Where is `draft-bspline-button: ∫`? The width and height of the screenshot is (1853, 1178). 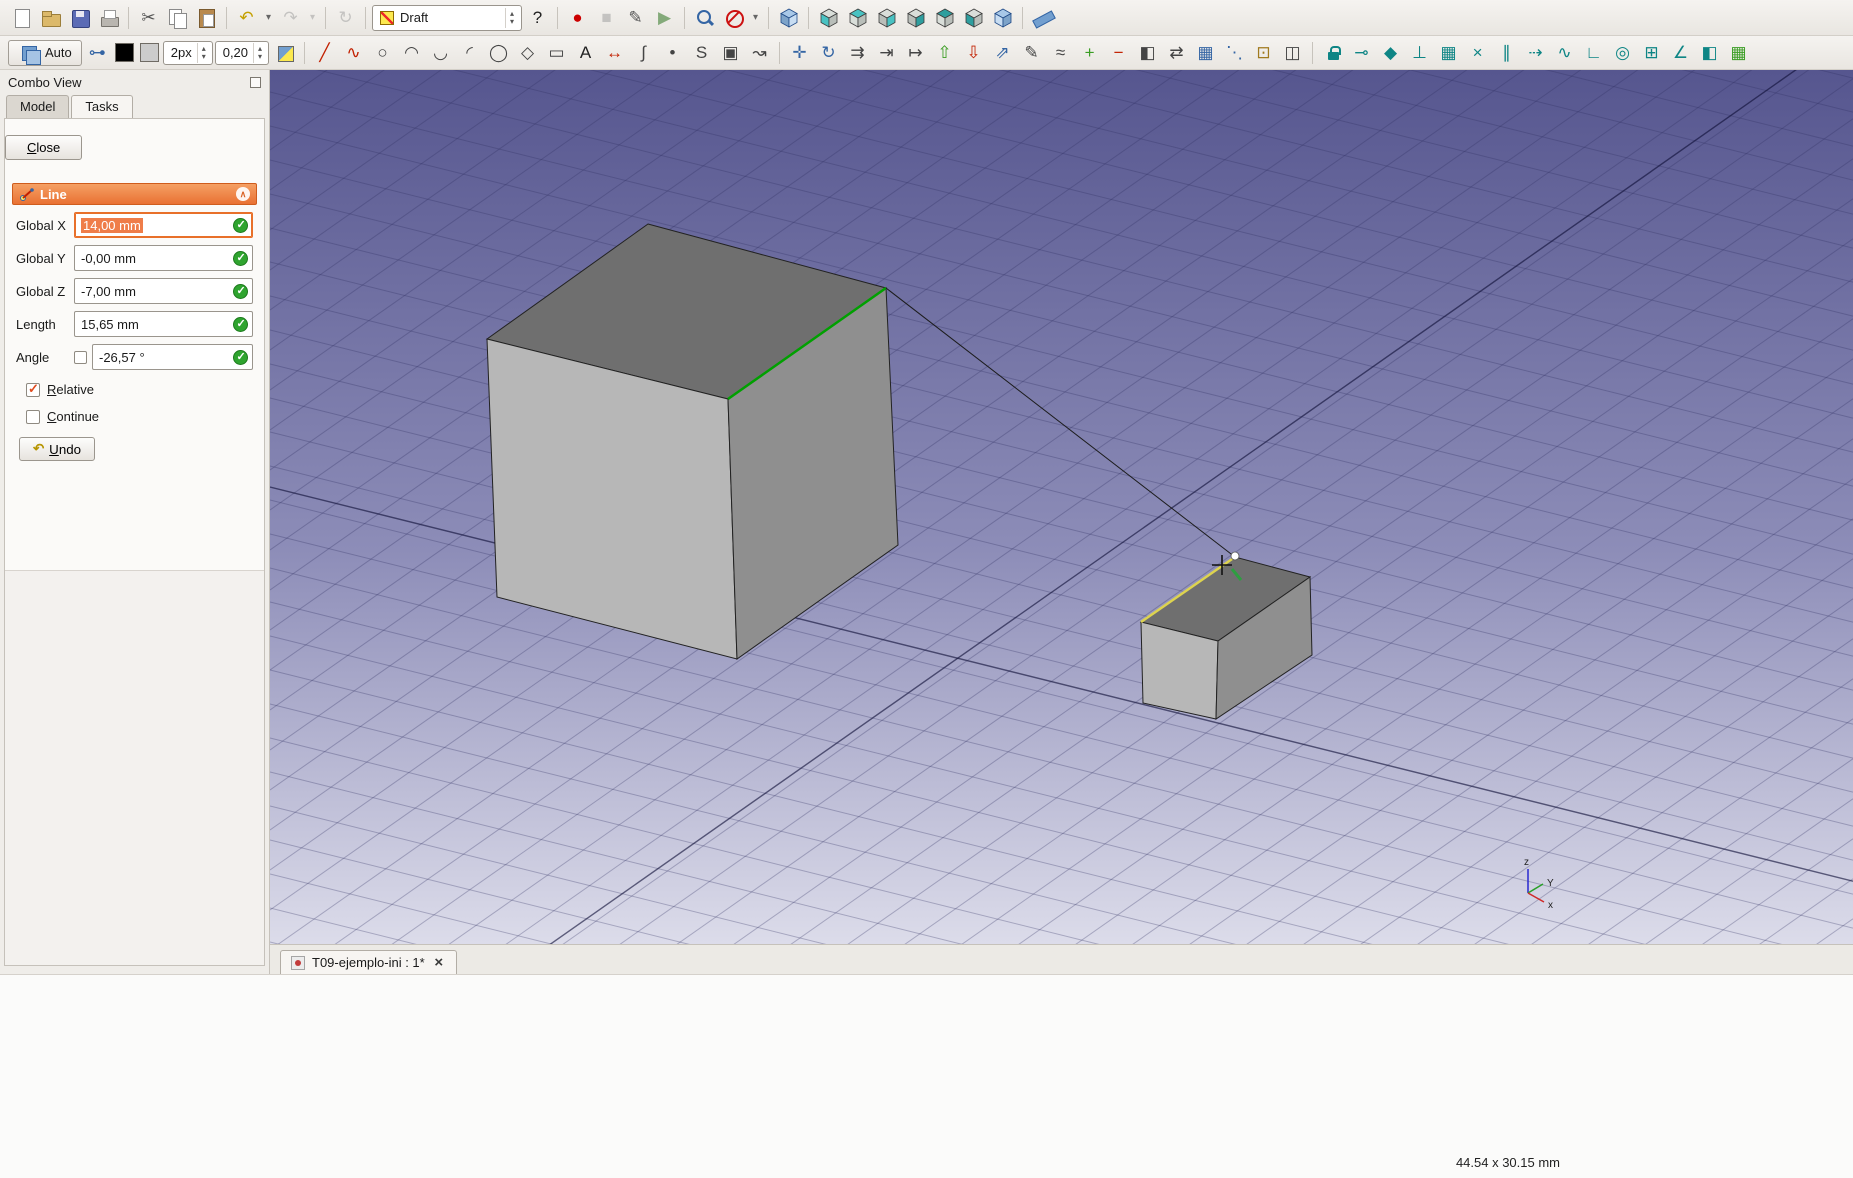
draft-bspline-button: ∫ is located at coordinates (643, 53).